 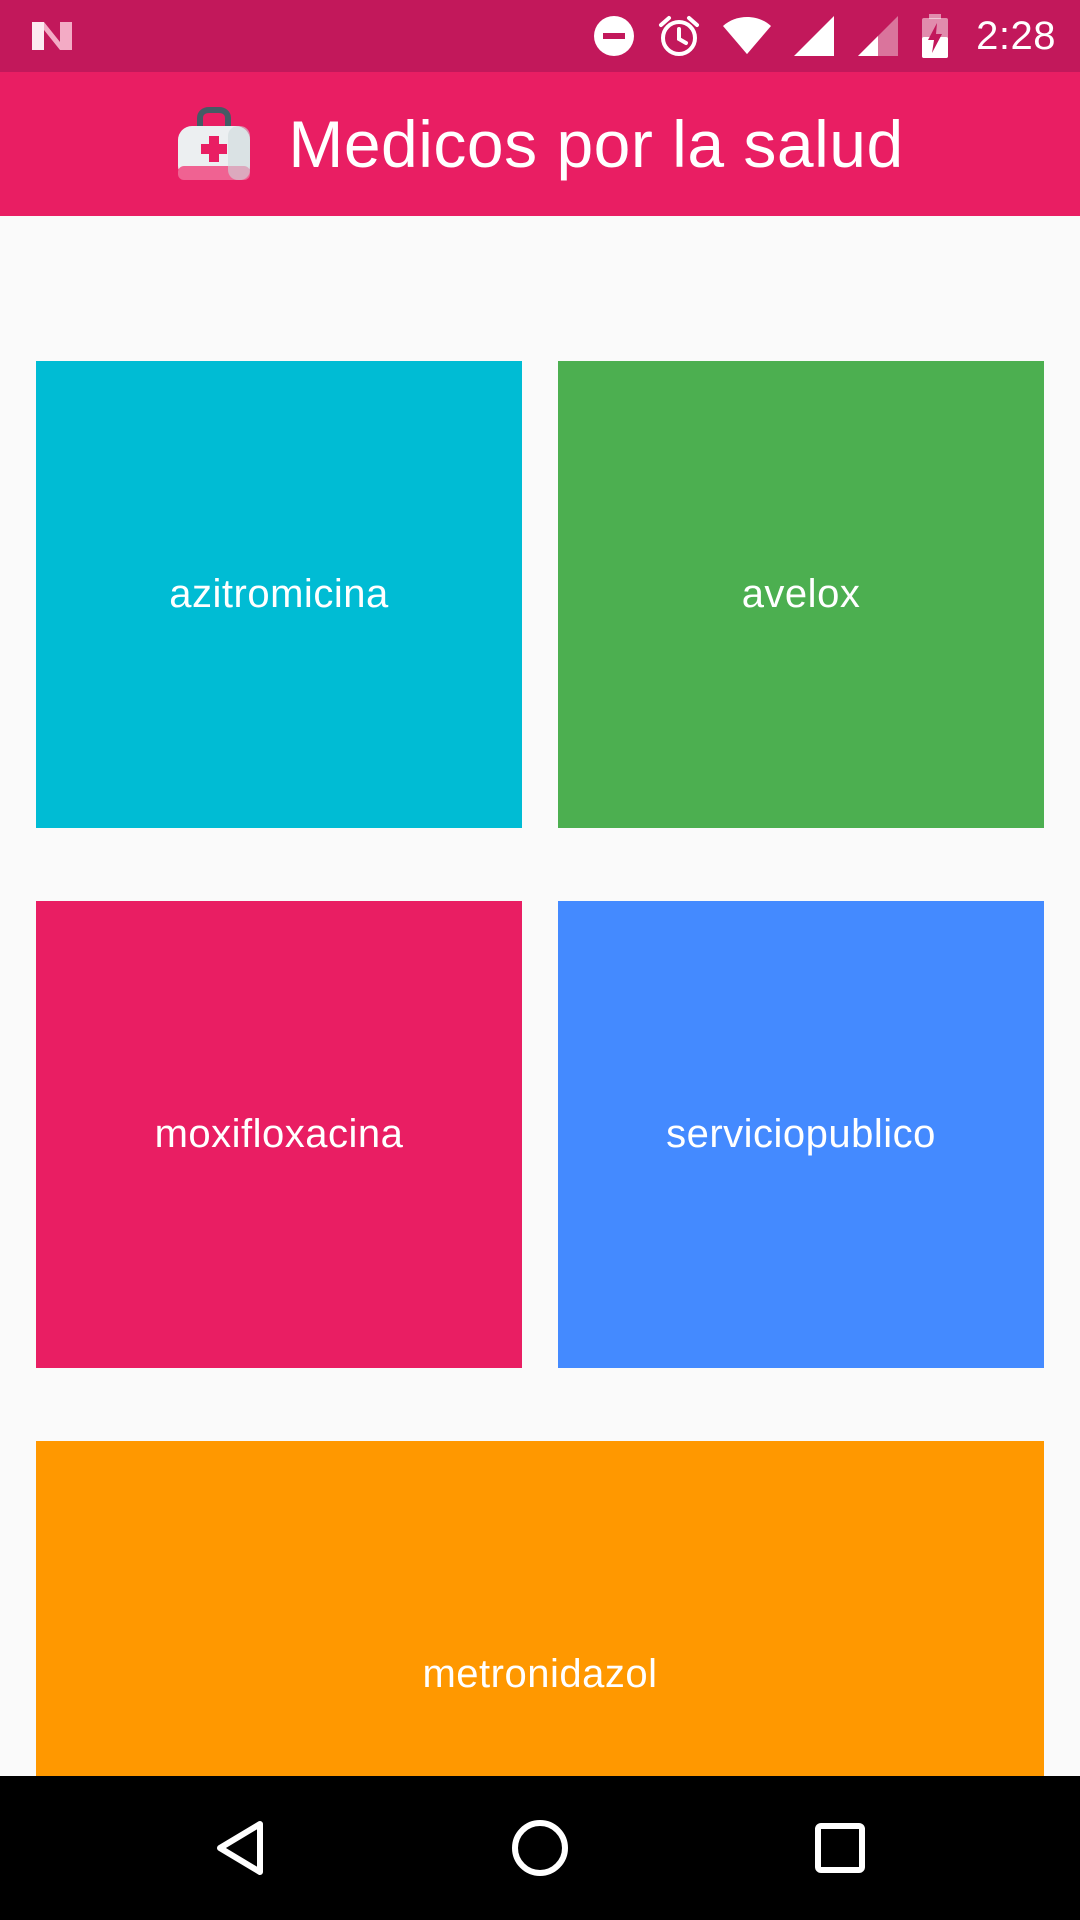 I want to click on recents-button, so click(x=840, y=1848).